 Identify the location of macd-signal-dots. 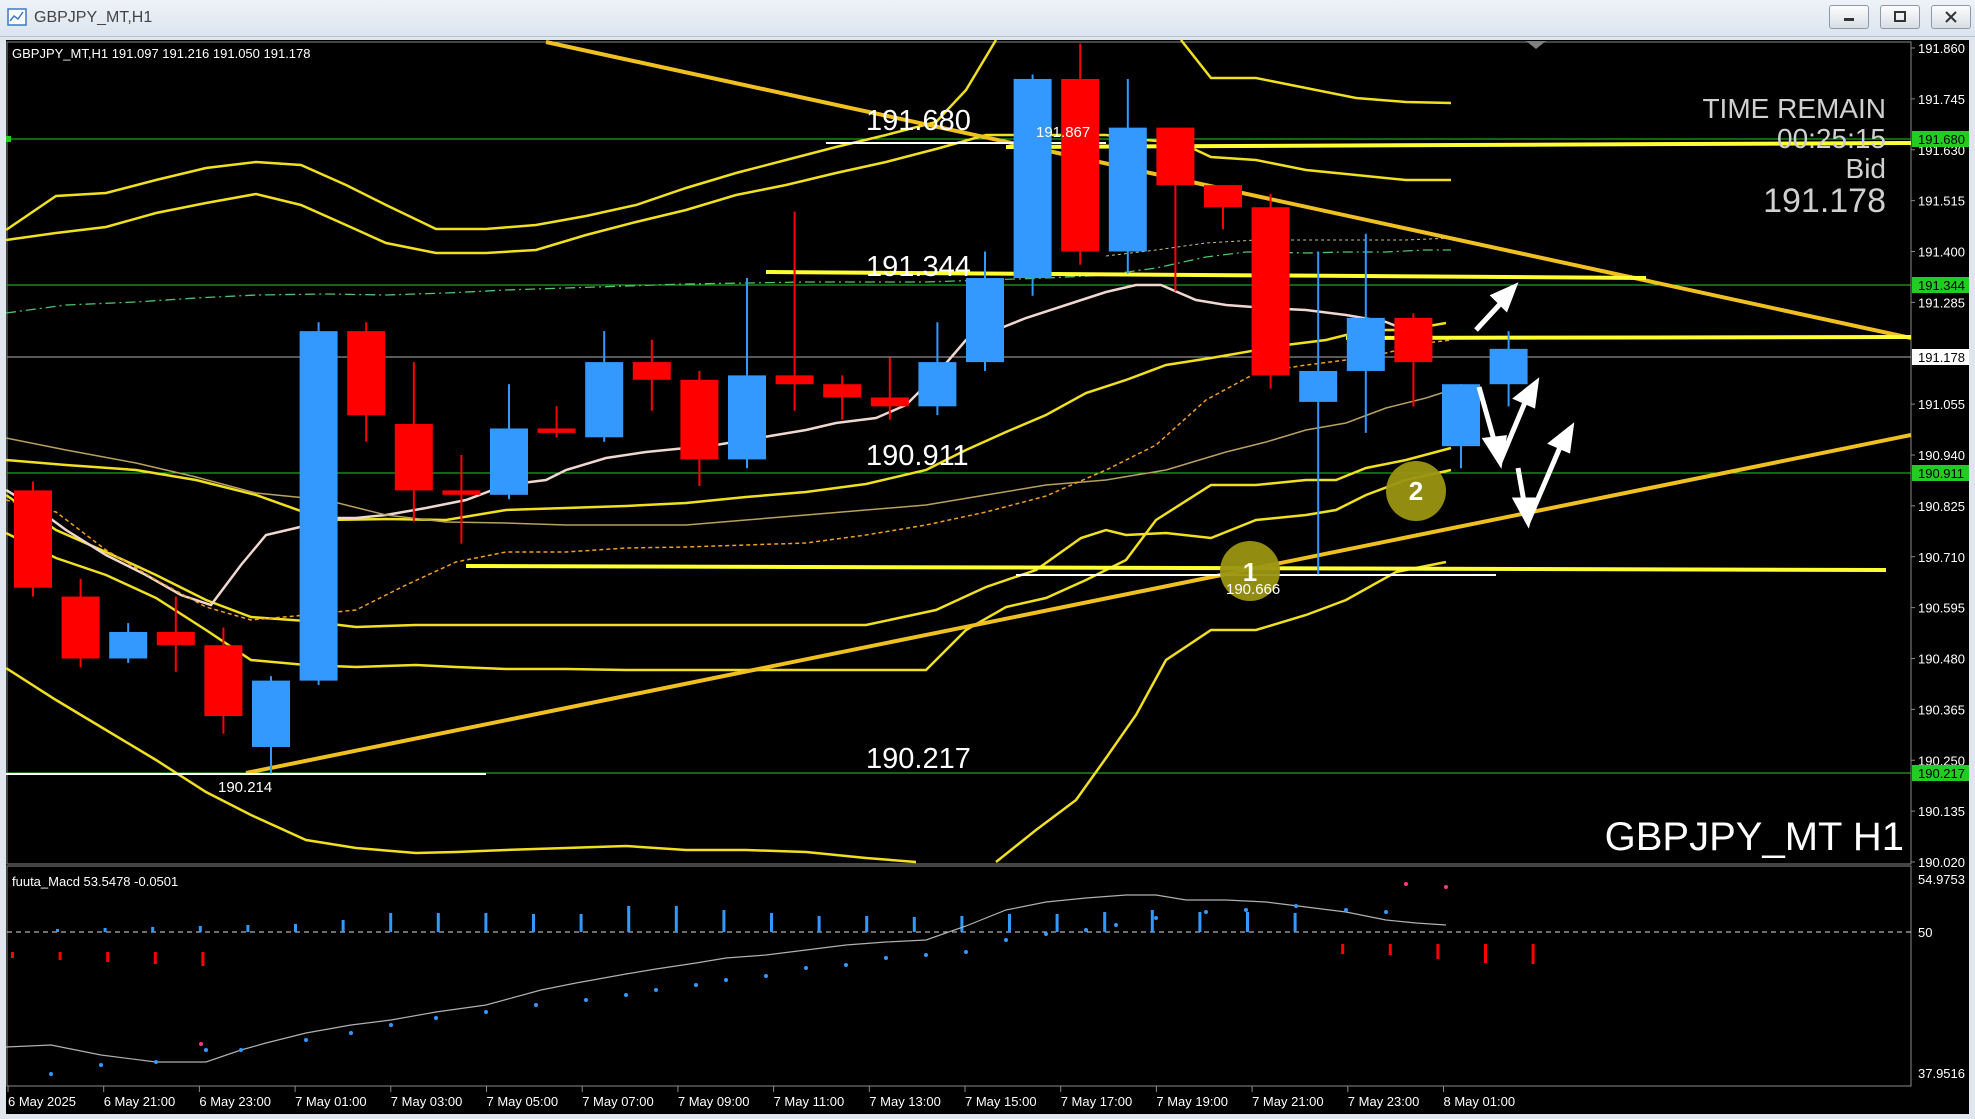
(748, 979).